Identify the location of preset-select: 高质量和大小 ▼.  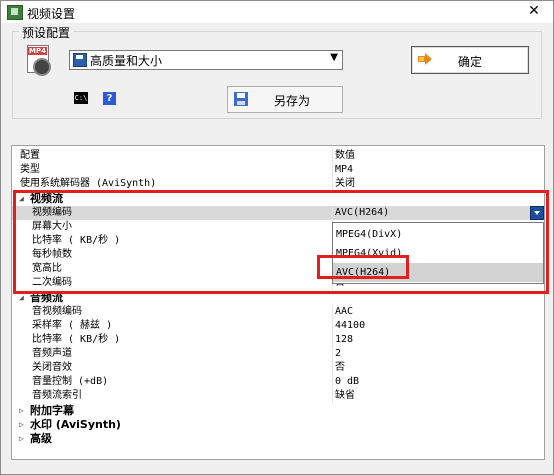
(206, 60).